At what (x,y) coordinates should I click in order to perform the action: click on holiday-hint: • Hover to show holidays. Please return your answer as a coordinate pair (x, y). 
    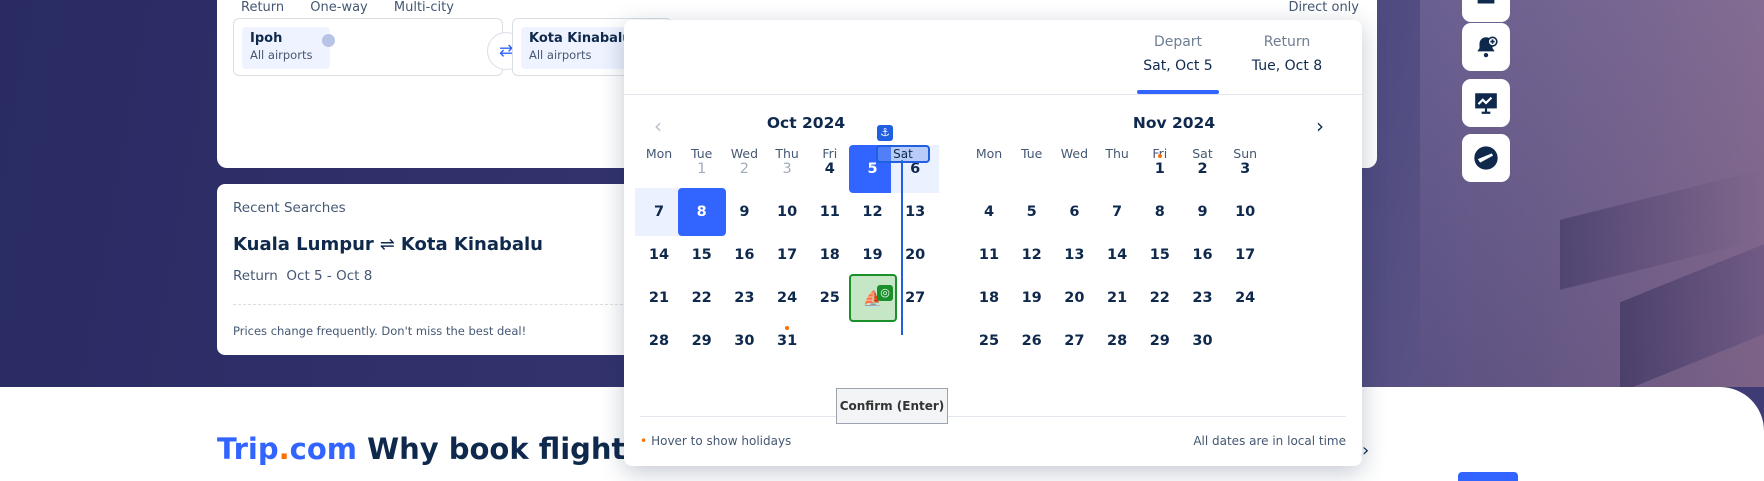
    Looking at the image, I should click on (715, 441).